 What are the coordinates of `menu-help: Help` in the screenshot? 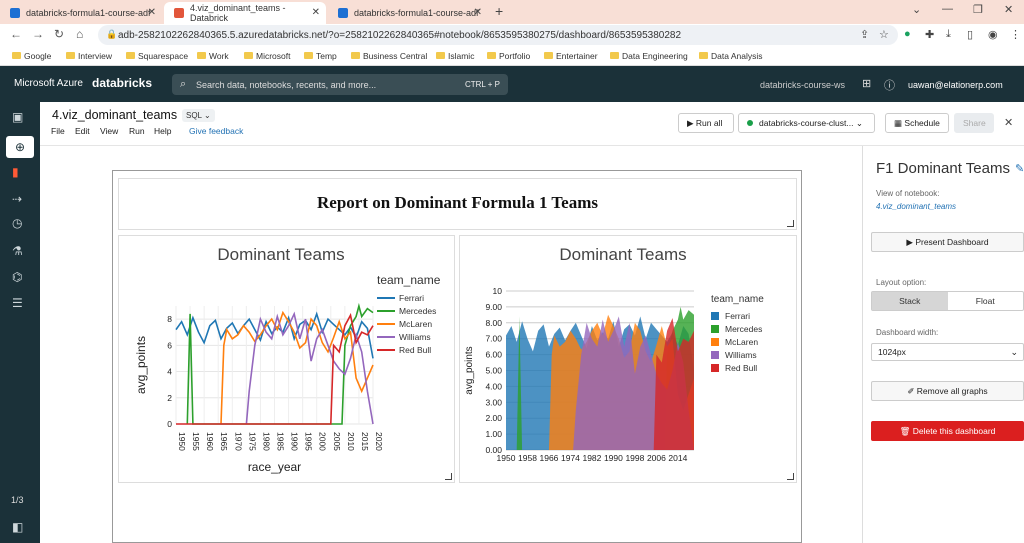 It's located at (162, 131).